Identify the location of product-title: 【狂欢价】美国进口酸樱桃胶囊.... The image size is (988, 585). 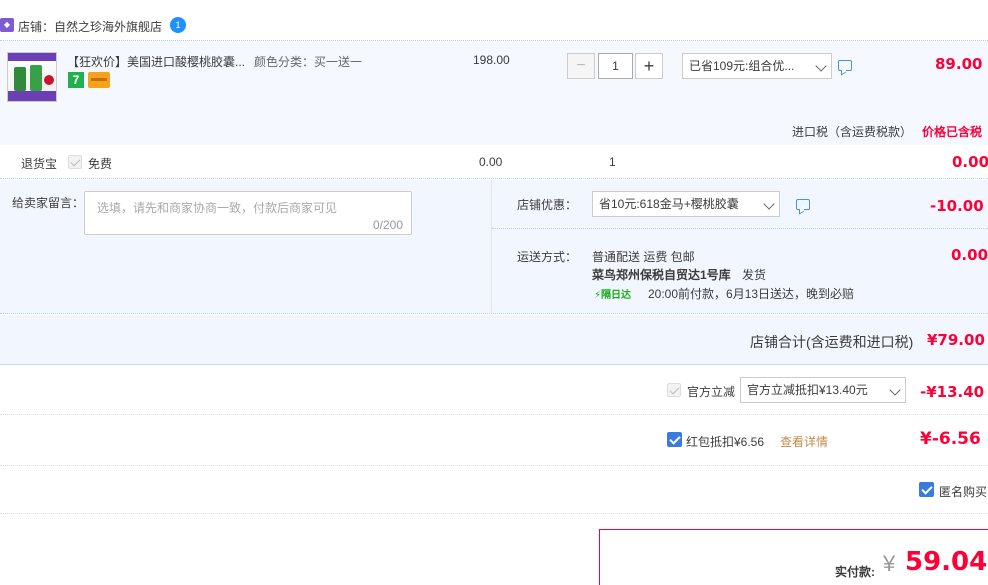
(157, 61).